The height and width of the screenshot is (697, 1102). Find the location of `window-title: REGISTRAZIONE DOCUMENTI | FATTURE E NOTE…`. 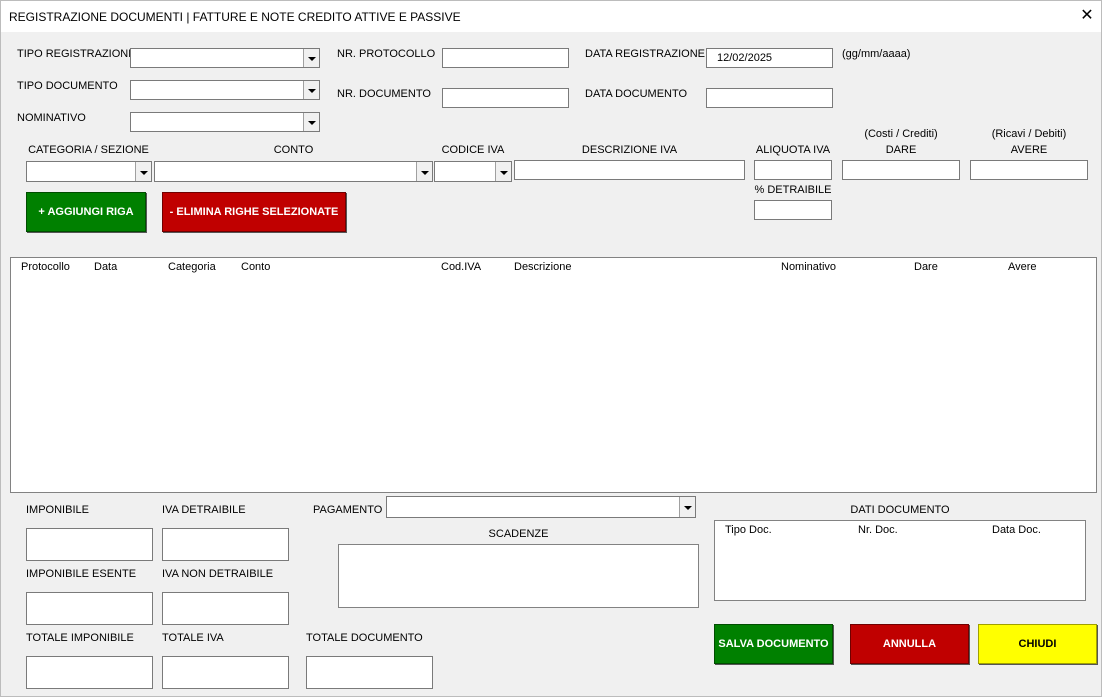

window-title: REGISTRAZIONE DOCUMENTI | FATTURE E NOTE… is located at coordinates (235, 17).